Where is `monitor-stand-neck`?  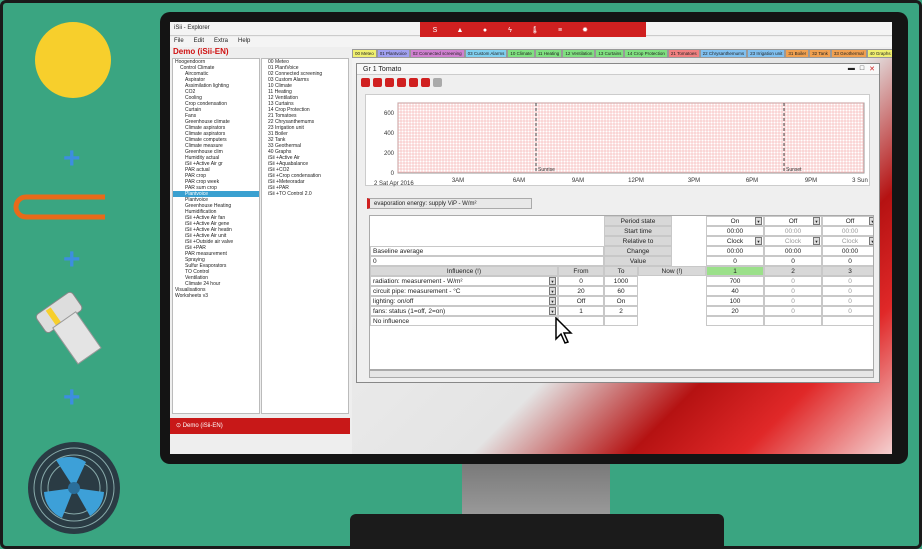 monitor-stand-neck is located at coordinates (536, 490).